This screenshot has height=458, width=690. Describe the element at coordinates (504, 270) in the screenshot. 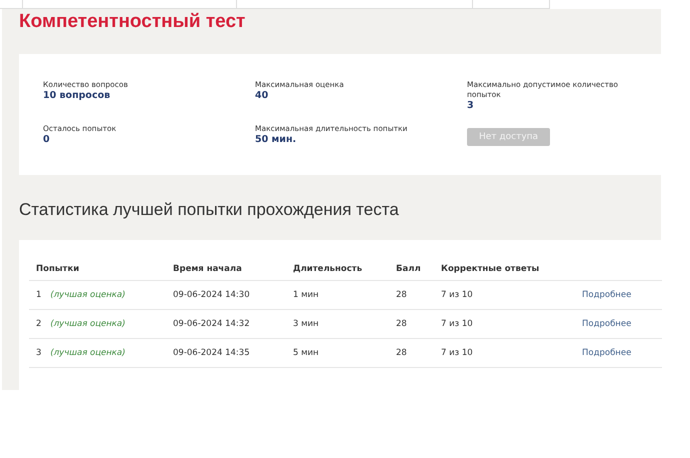

I see `column-header: Корректные ответы` at that location.